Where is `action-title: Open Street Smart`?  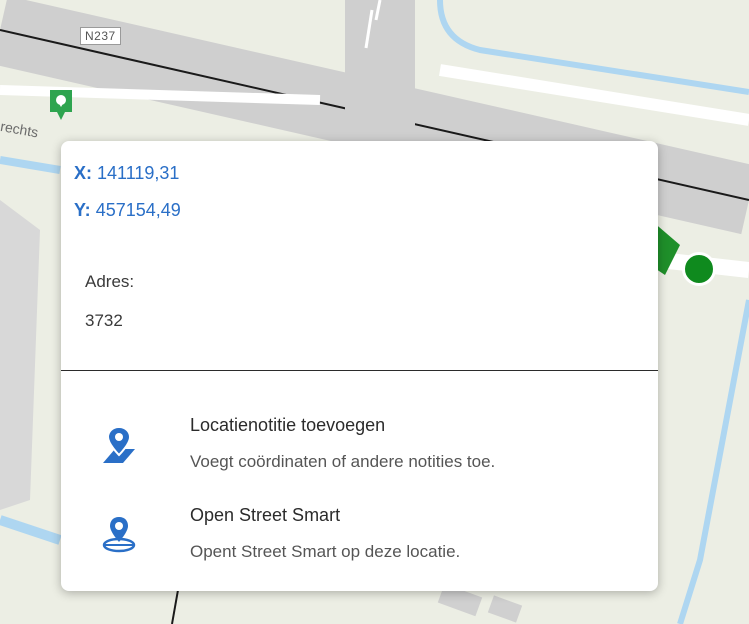 action-title: Open Street Smart is located at coordinates (265, 515).